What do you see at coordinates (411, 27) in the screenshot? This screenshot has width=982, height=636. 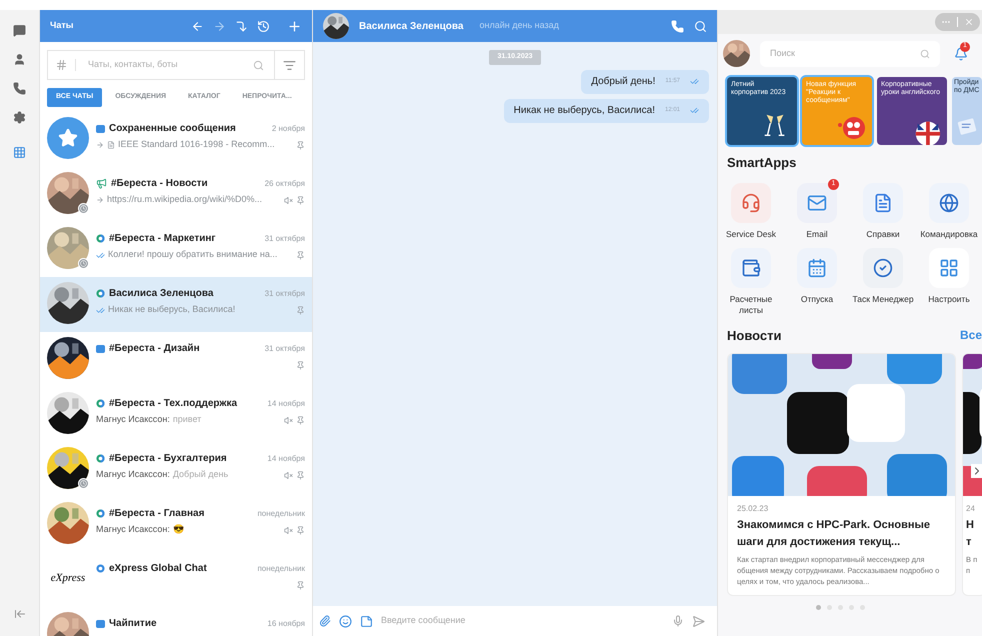 I see `contact-name: Василиса Зеленцова` at bounding box center [411, 27].